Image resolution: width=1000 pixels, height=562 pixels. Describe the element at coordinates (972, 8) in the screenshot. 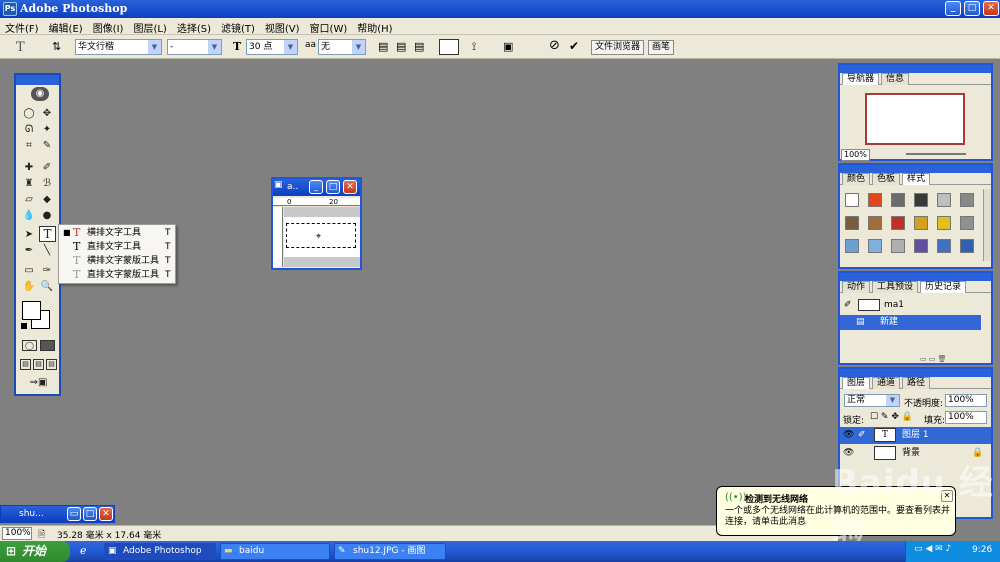

I see `maximize-button: □` at that location.